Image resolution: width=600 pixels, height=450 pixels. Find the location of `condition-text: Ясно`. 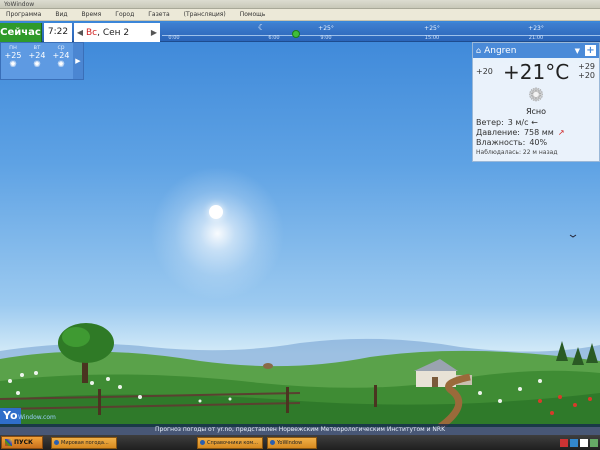

condition-text: Ясно is located at coordinates (536, 111).